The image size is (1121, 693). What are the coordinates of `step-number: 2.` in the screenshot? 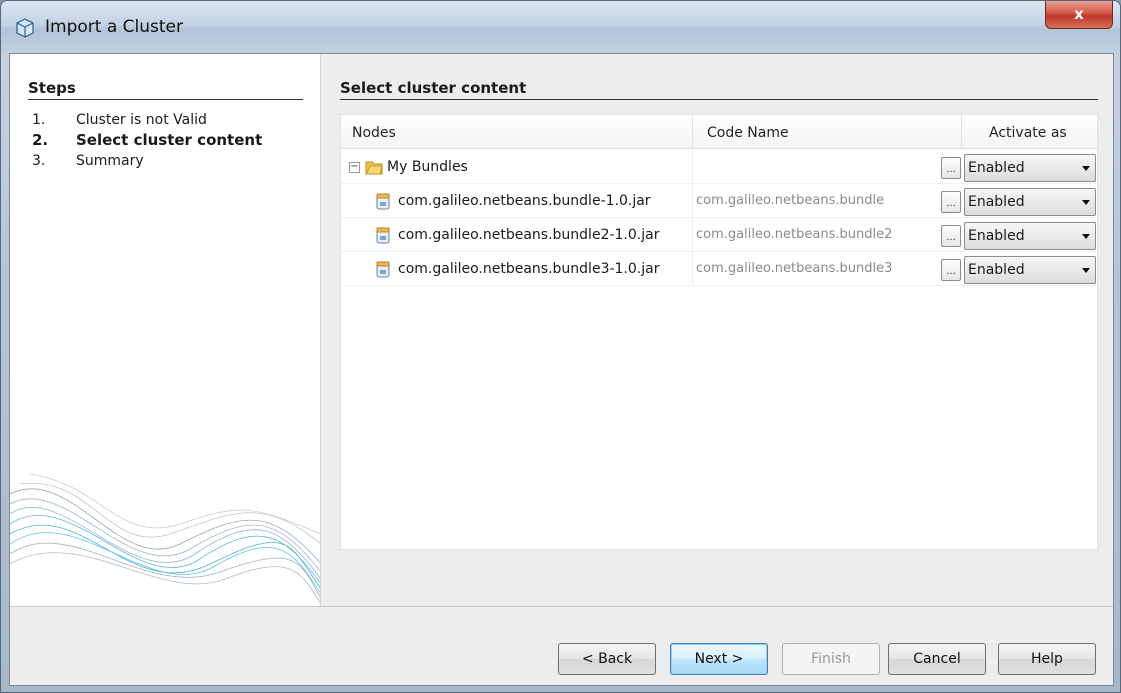 It's located at (40, 140).